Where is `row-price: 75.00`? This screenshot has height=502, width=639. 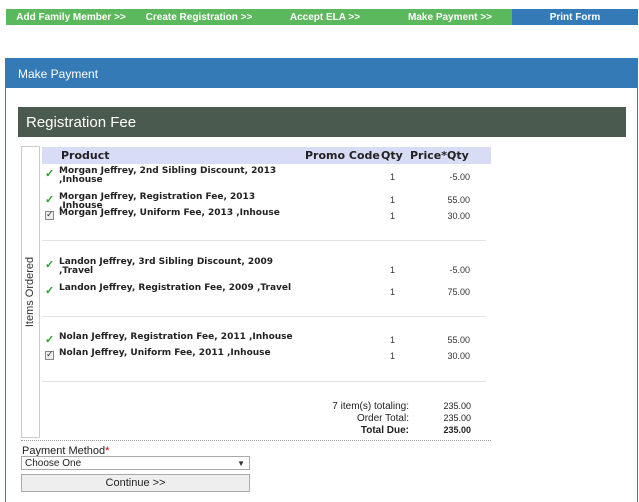 row-price: 75.00 is located at coordinates (458, 292).